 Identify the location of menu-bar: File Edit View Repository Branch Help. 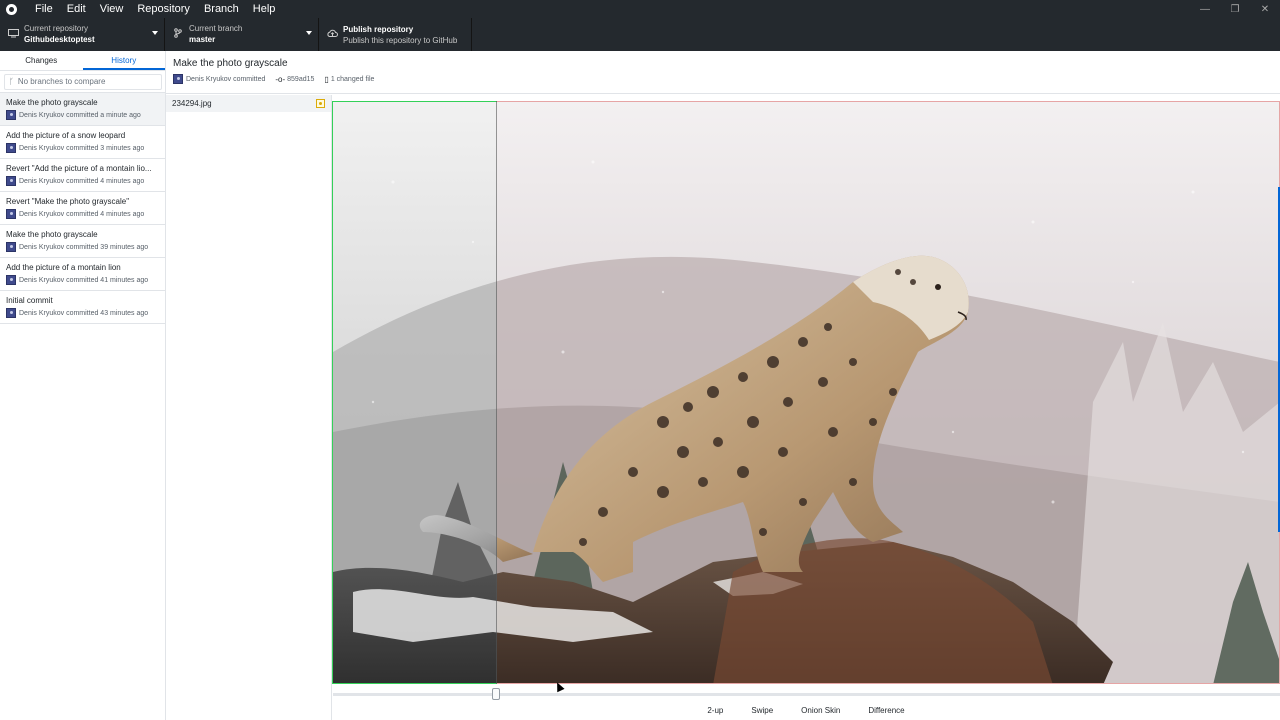
(155, 9).